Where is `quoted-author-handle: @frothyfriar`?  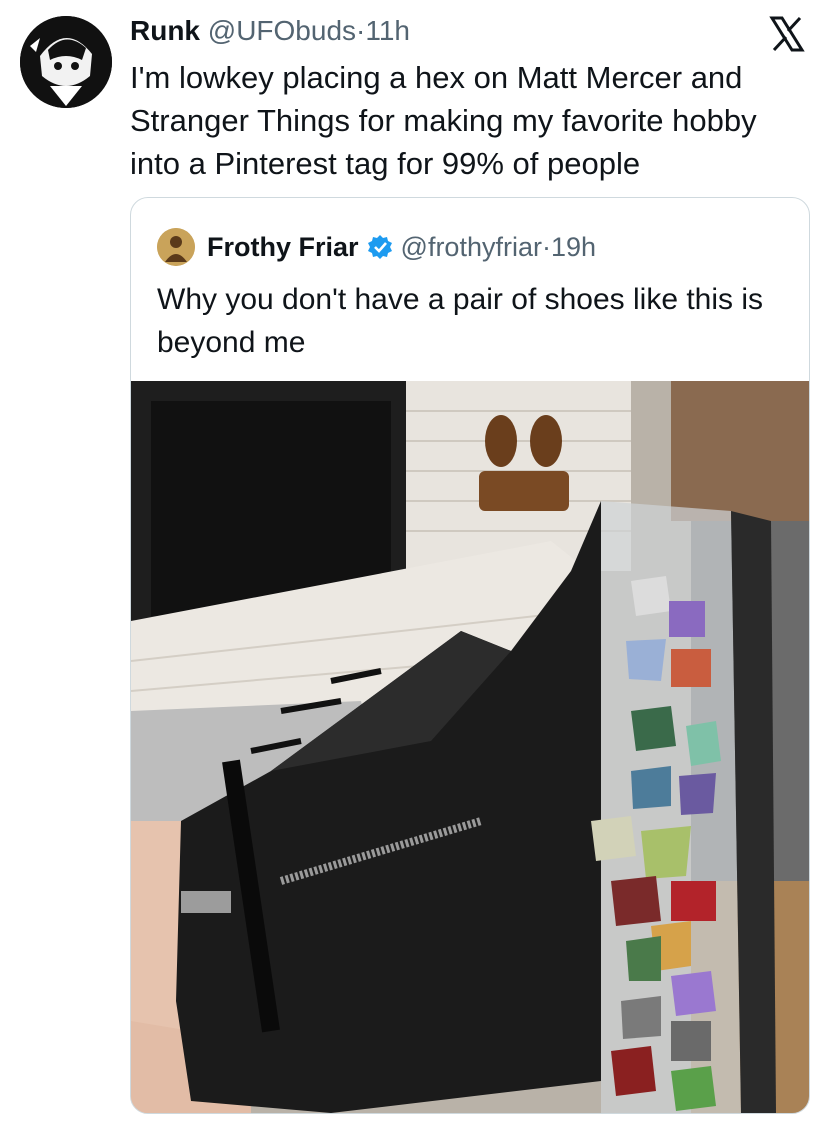 quoted-author-handle: @frothyfriar is located at coordinates (471, 247).